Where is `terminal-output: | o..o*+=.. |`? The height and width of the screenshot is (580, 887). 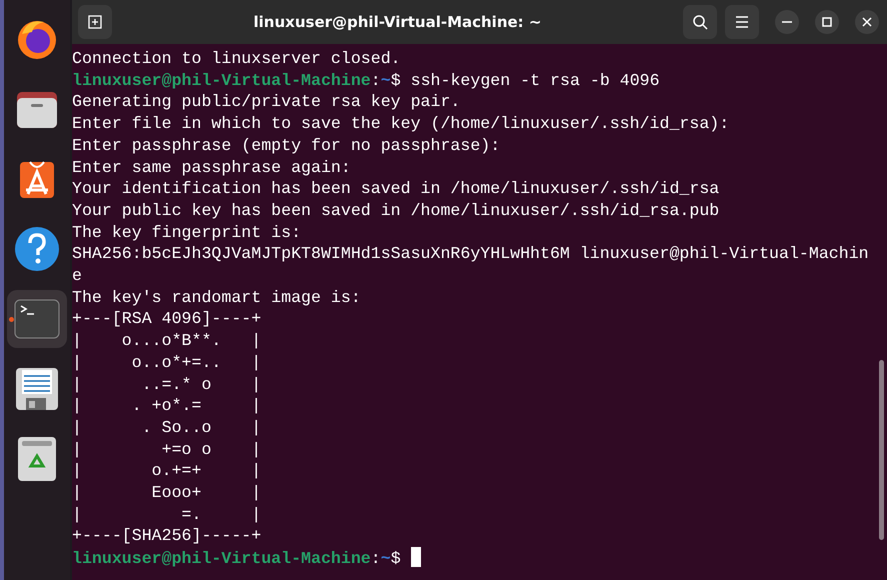
terminal-output: | o..o*+=.. | is located at coordinates (167, 363).